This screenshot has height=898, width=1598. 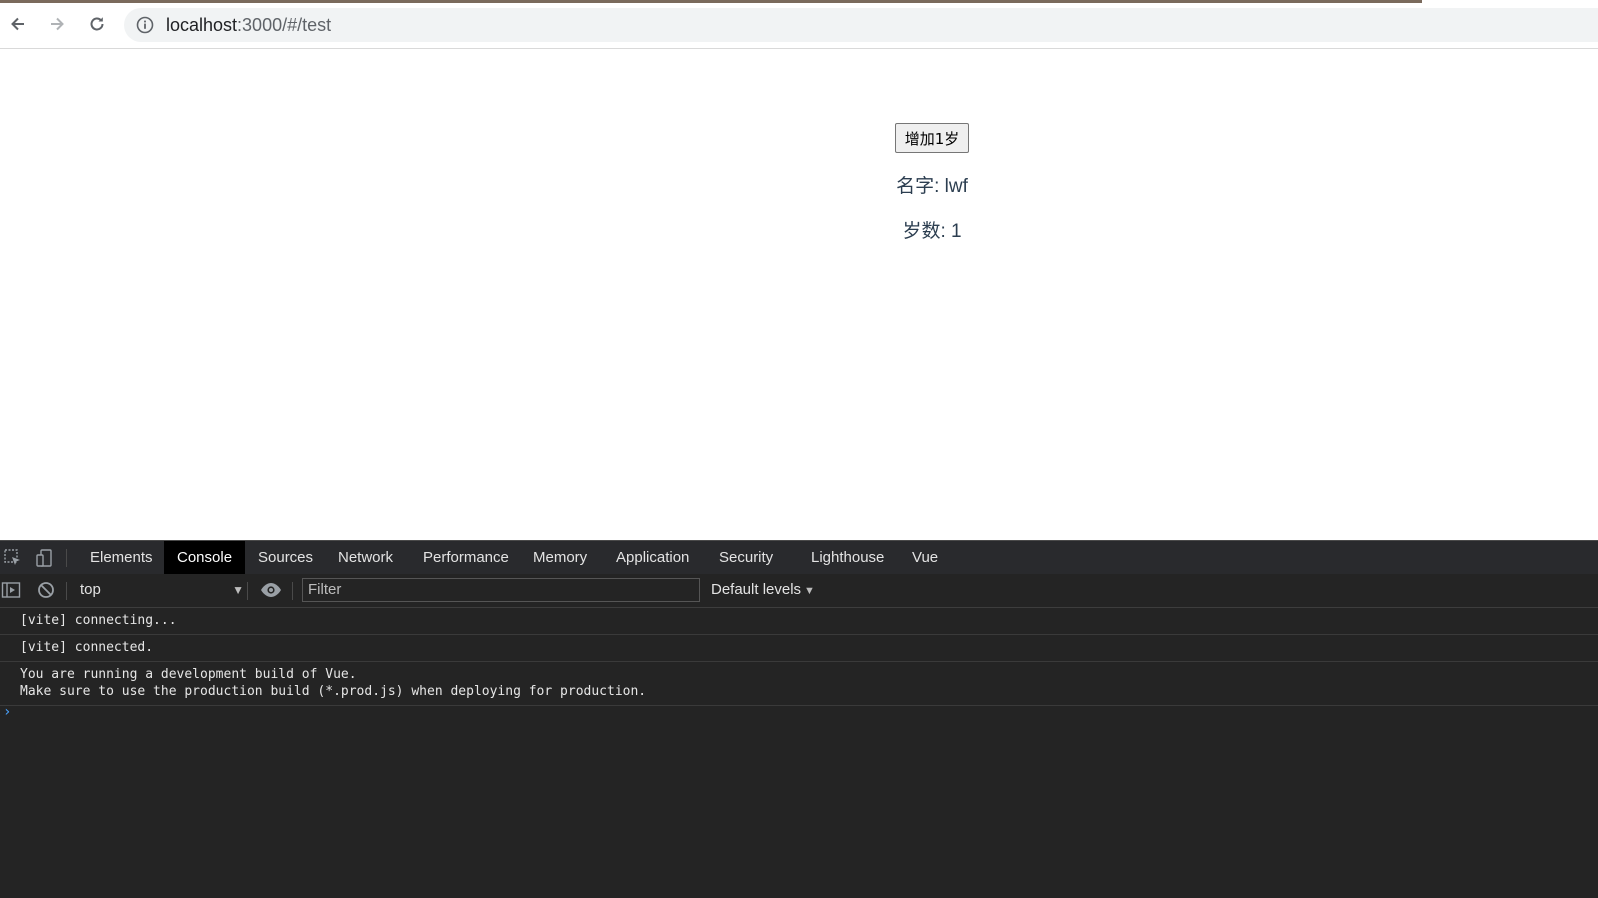 I want to click on reload-button, so click(x=97, y=24).